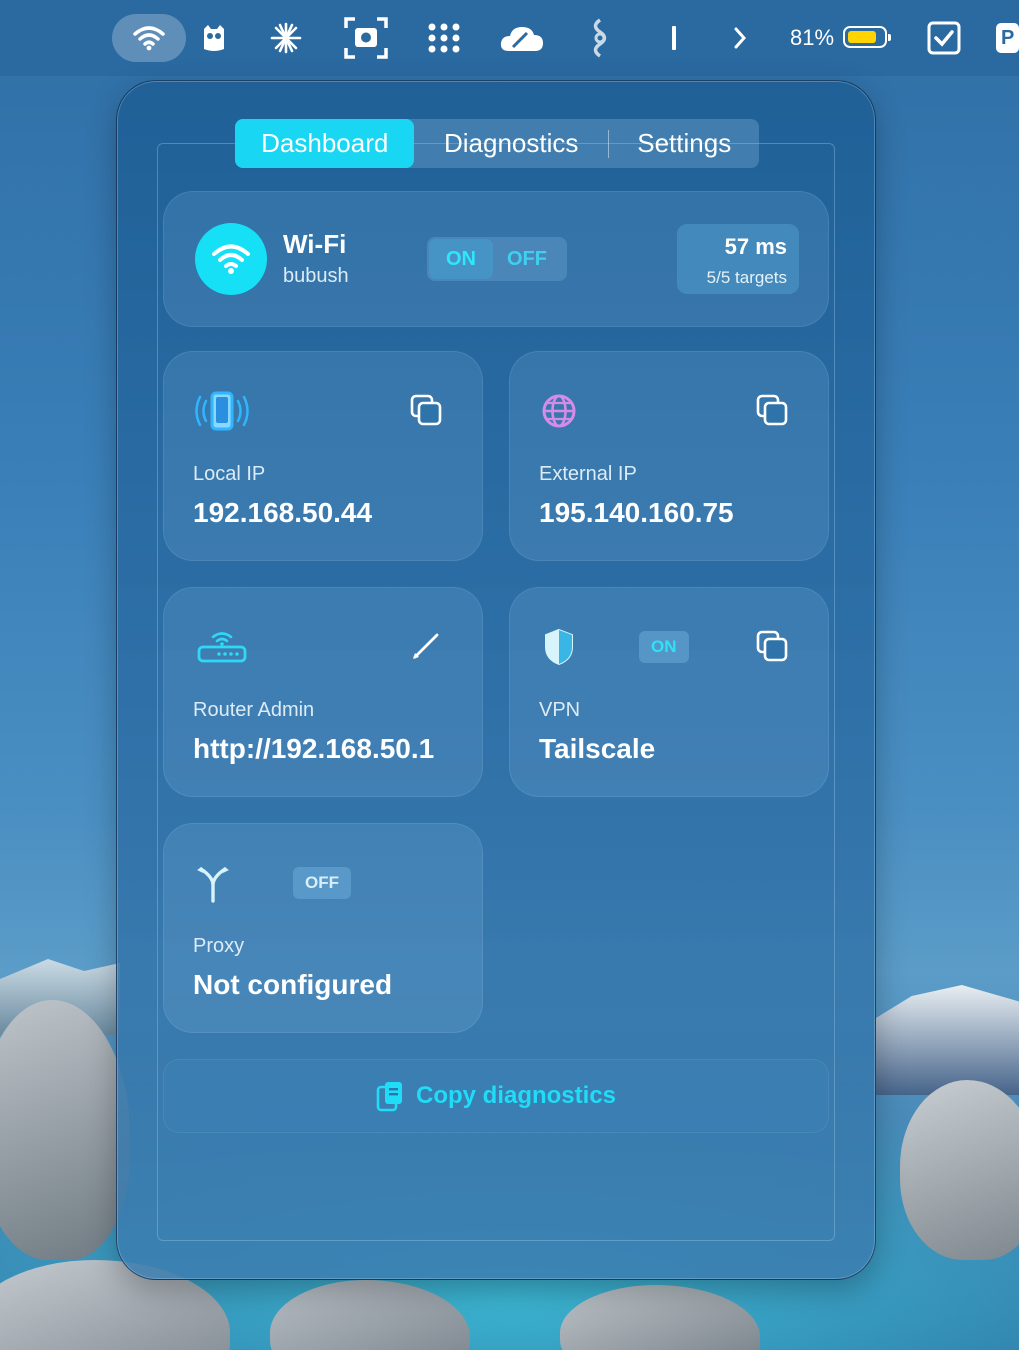  I want to click on wifi-card: Wi-Fi bubush ON OFF 57 ms 5/5 targets, so click(496, 259).